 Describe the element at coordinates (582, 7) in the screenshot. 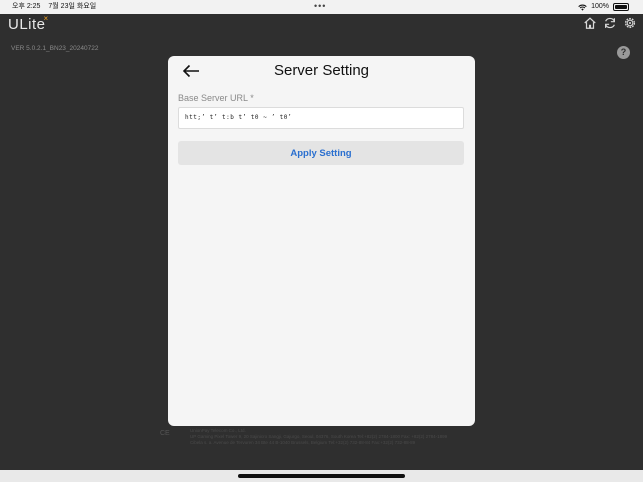

I see `wifi-icon` at that location.